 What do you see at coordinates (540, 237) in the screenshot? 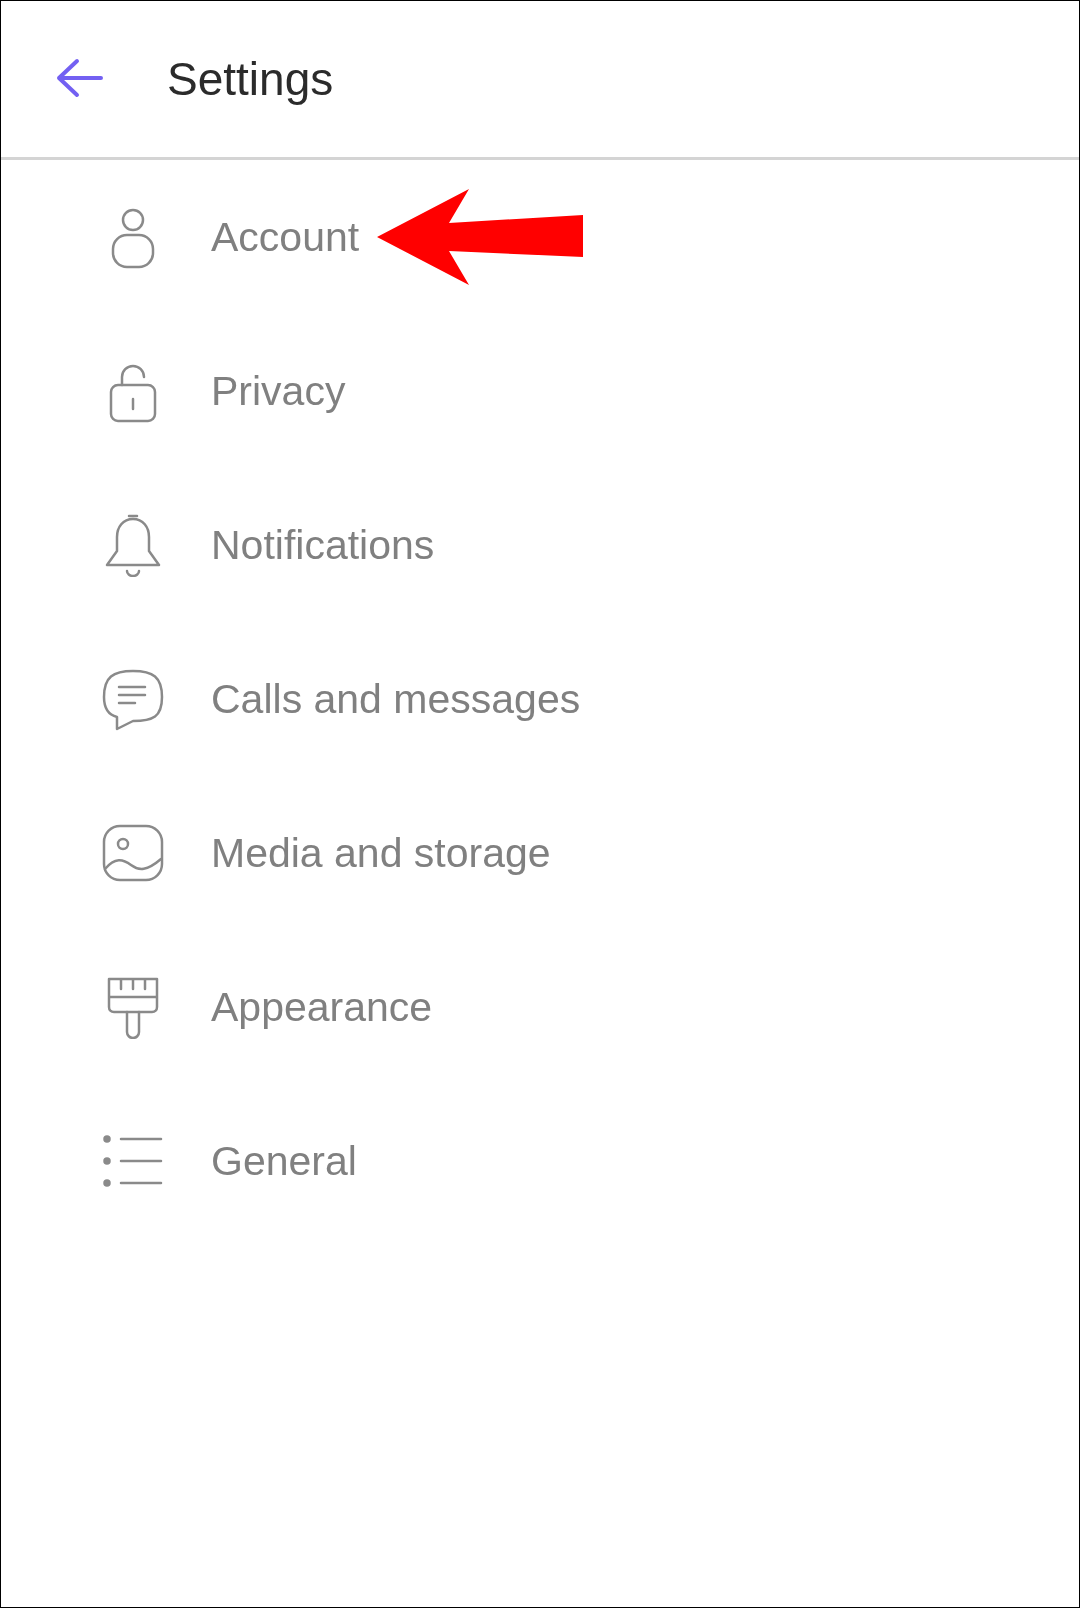
I see `settings-item: Account` at bounding box center [540, 237].